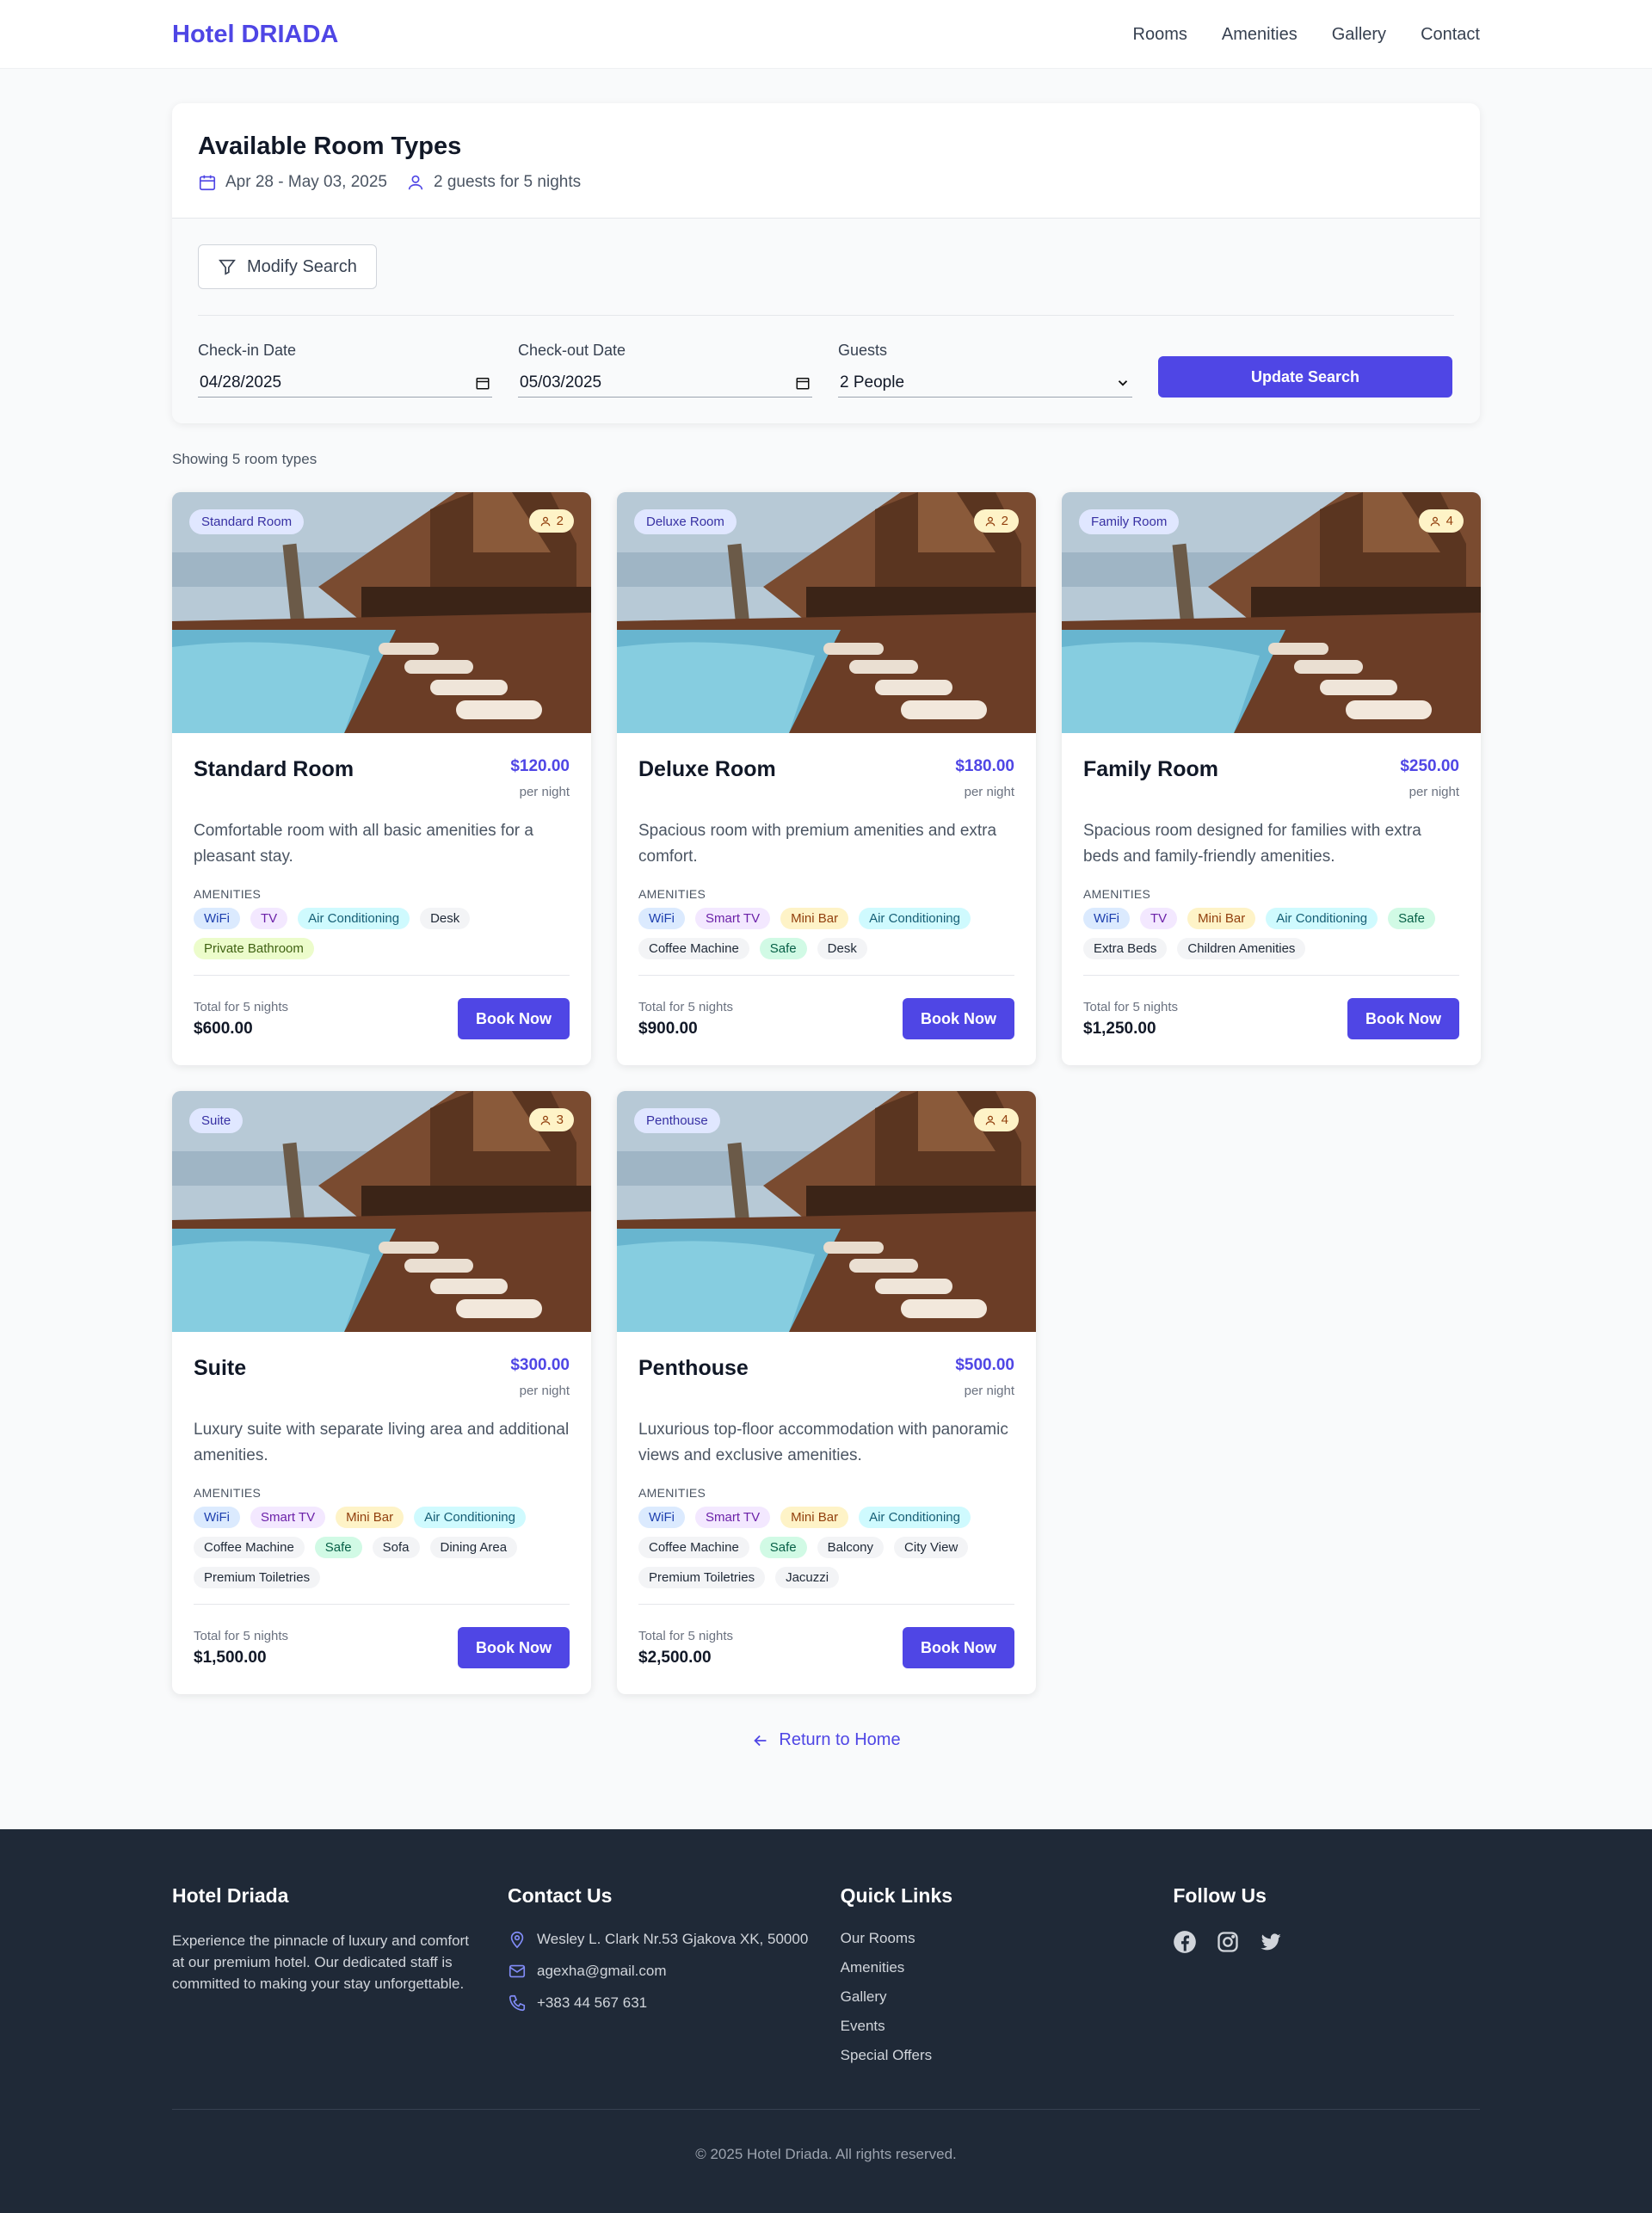  I want to click on amenity-tag: Air Conditioning, so click(915, 1517).